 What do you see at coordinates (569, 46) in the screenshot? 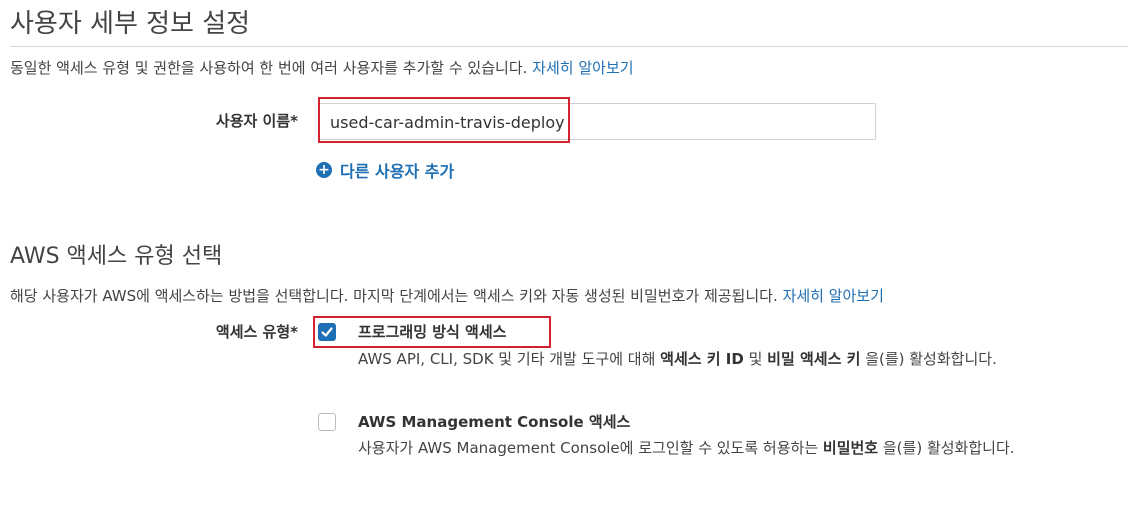
I see `divider` at bounding box center [569, 46].